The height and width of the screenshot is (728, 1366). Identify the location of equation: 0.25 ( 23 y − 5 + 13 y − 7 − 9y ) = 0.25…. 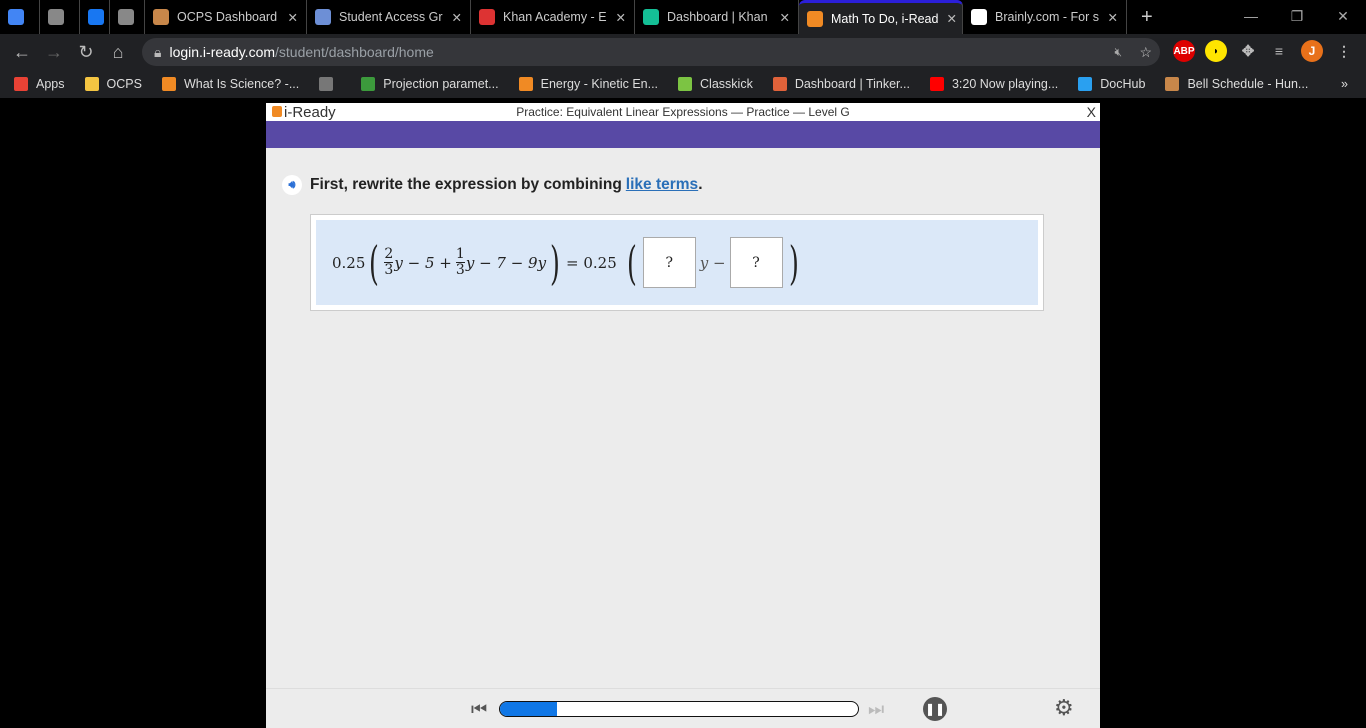
(677, 262).